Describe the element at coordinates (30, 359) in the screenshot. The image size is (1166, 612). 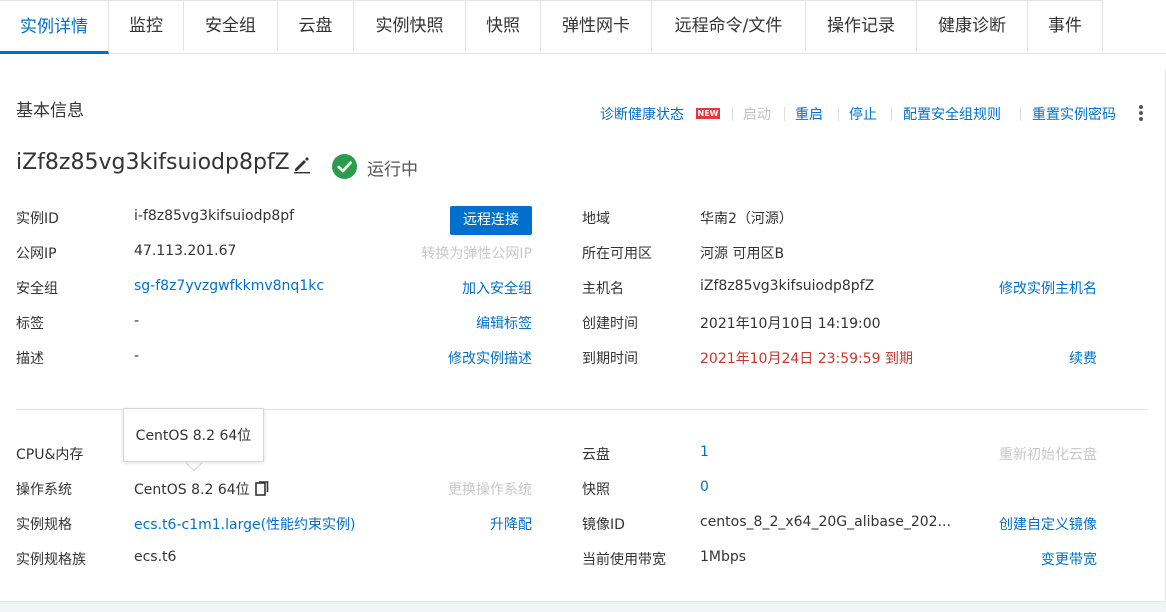
I see `label-description: 描述` at that location.